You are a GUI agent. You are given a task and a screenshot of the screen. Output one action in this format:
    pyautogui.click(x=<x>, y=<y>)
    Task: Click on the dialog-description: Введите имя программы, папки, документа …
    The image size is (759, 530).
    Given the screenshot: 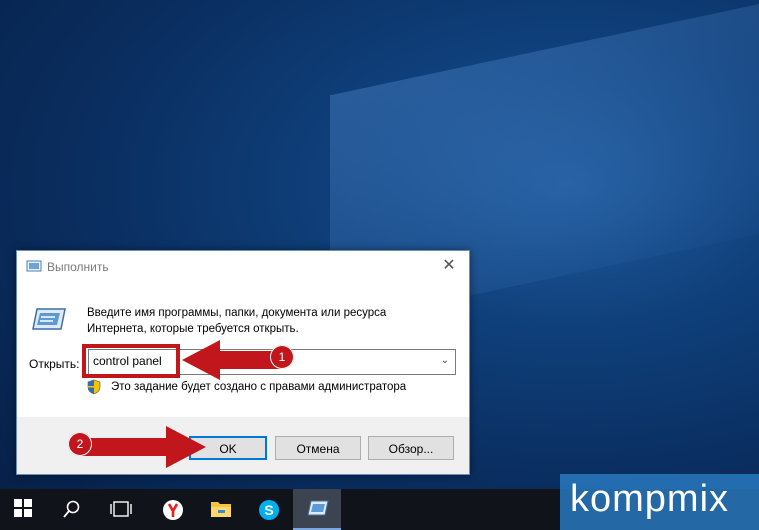 What is the action you would take?
    pyautogui.click(x=257, y=321)
    